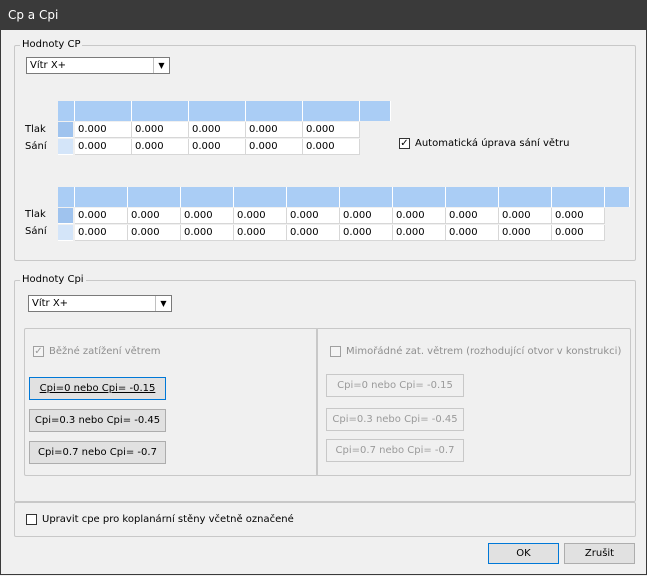 The height and width of the screenshot is (576, 647). What do you see at coordinates (38, 351) in the screenshot?
I see `normal-wind-checkbox: ✓` at bounding box center [38, 351].